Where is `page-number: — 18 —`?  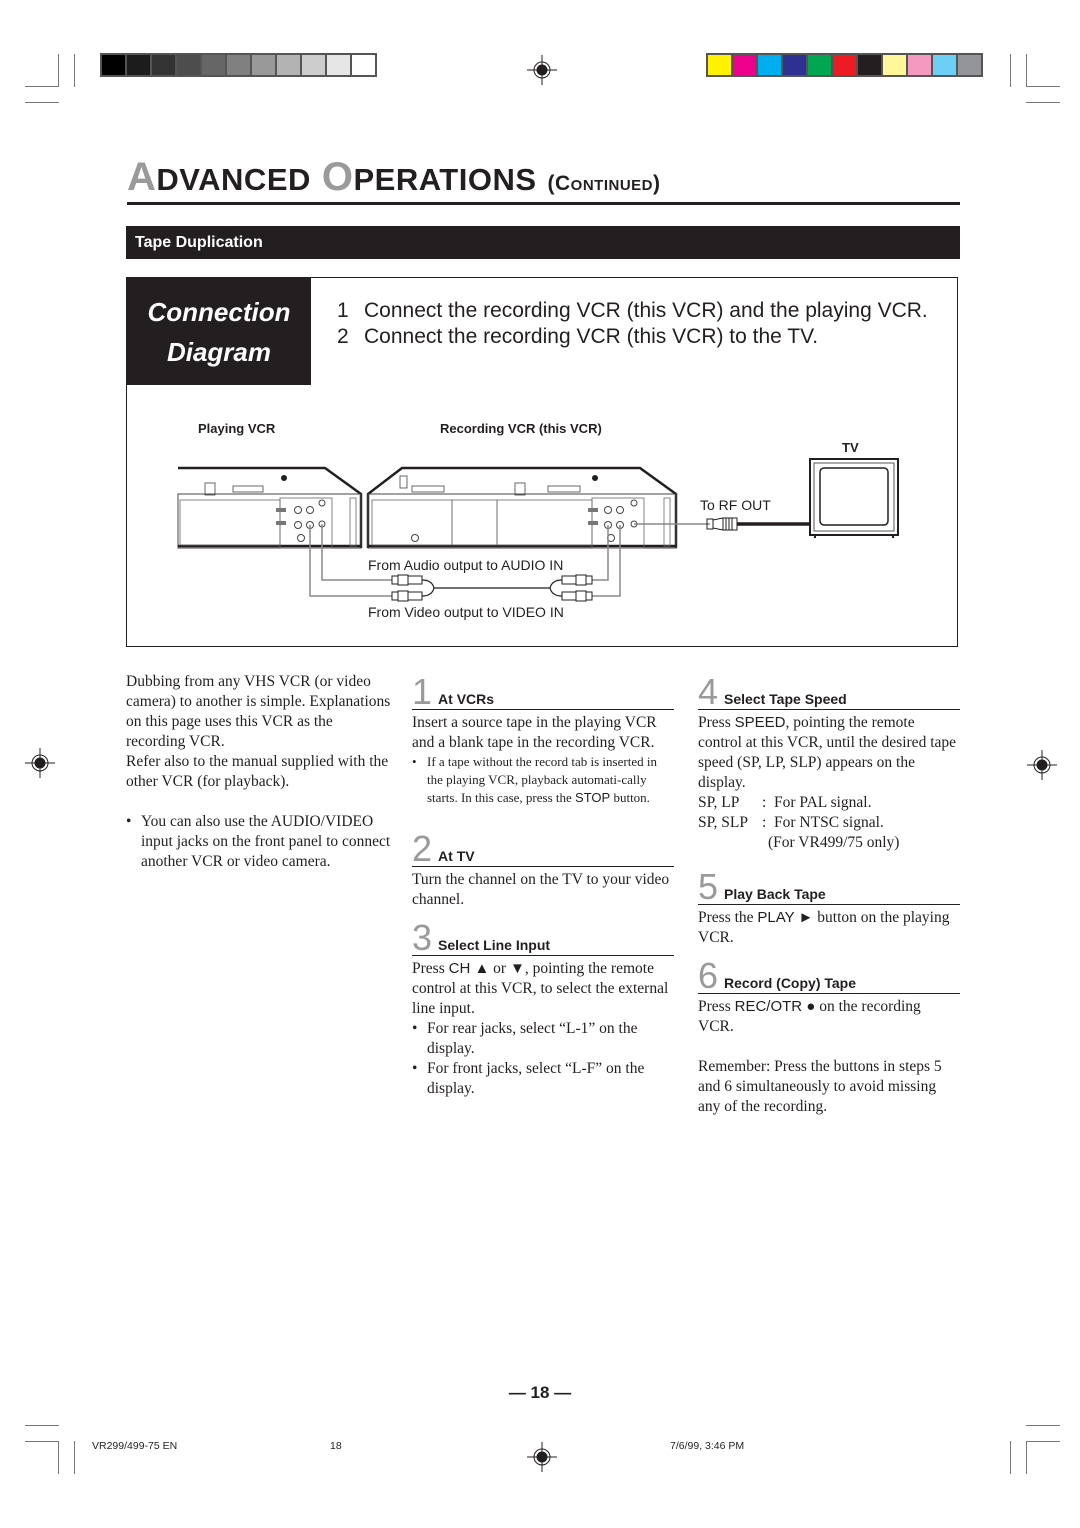 page-number: — 18 — is located at coordinates (540, 1392).